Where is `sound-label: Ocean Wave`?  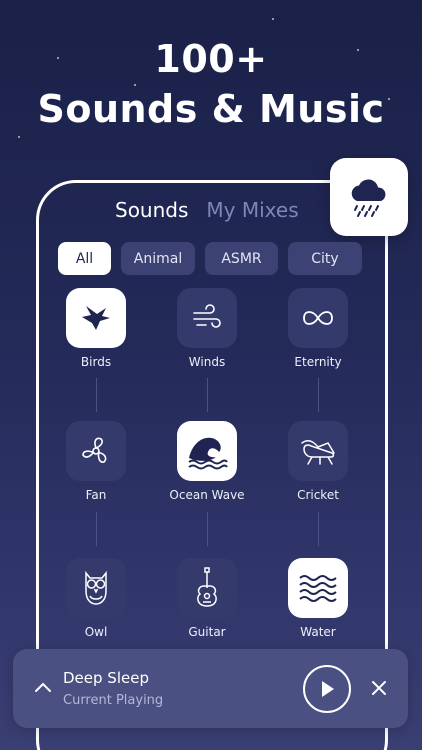
sound-label: Ocean Wave is located at coordinates (207, 495).